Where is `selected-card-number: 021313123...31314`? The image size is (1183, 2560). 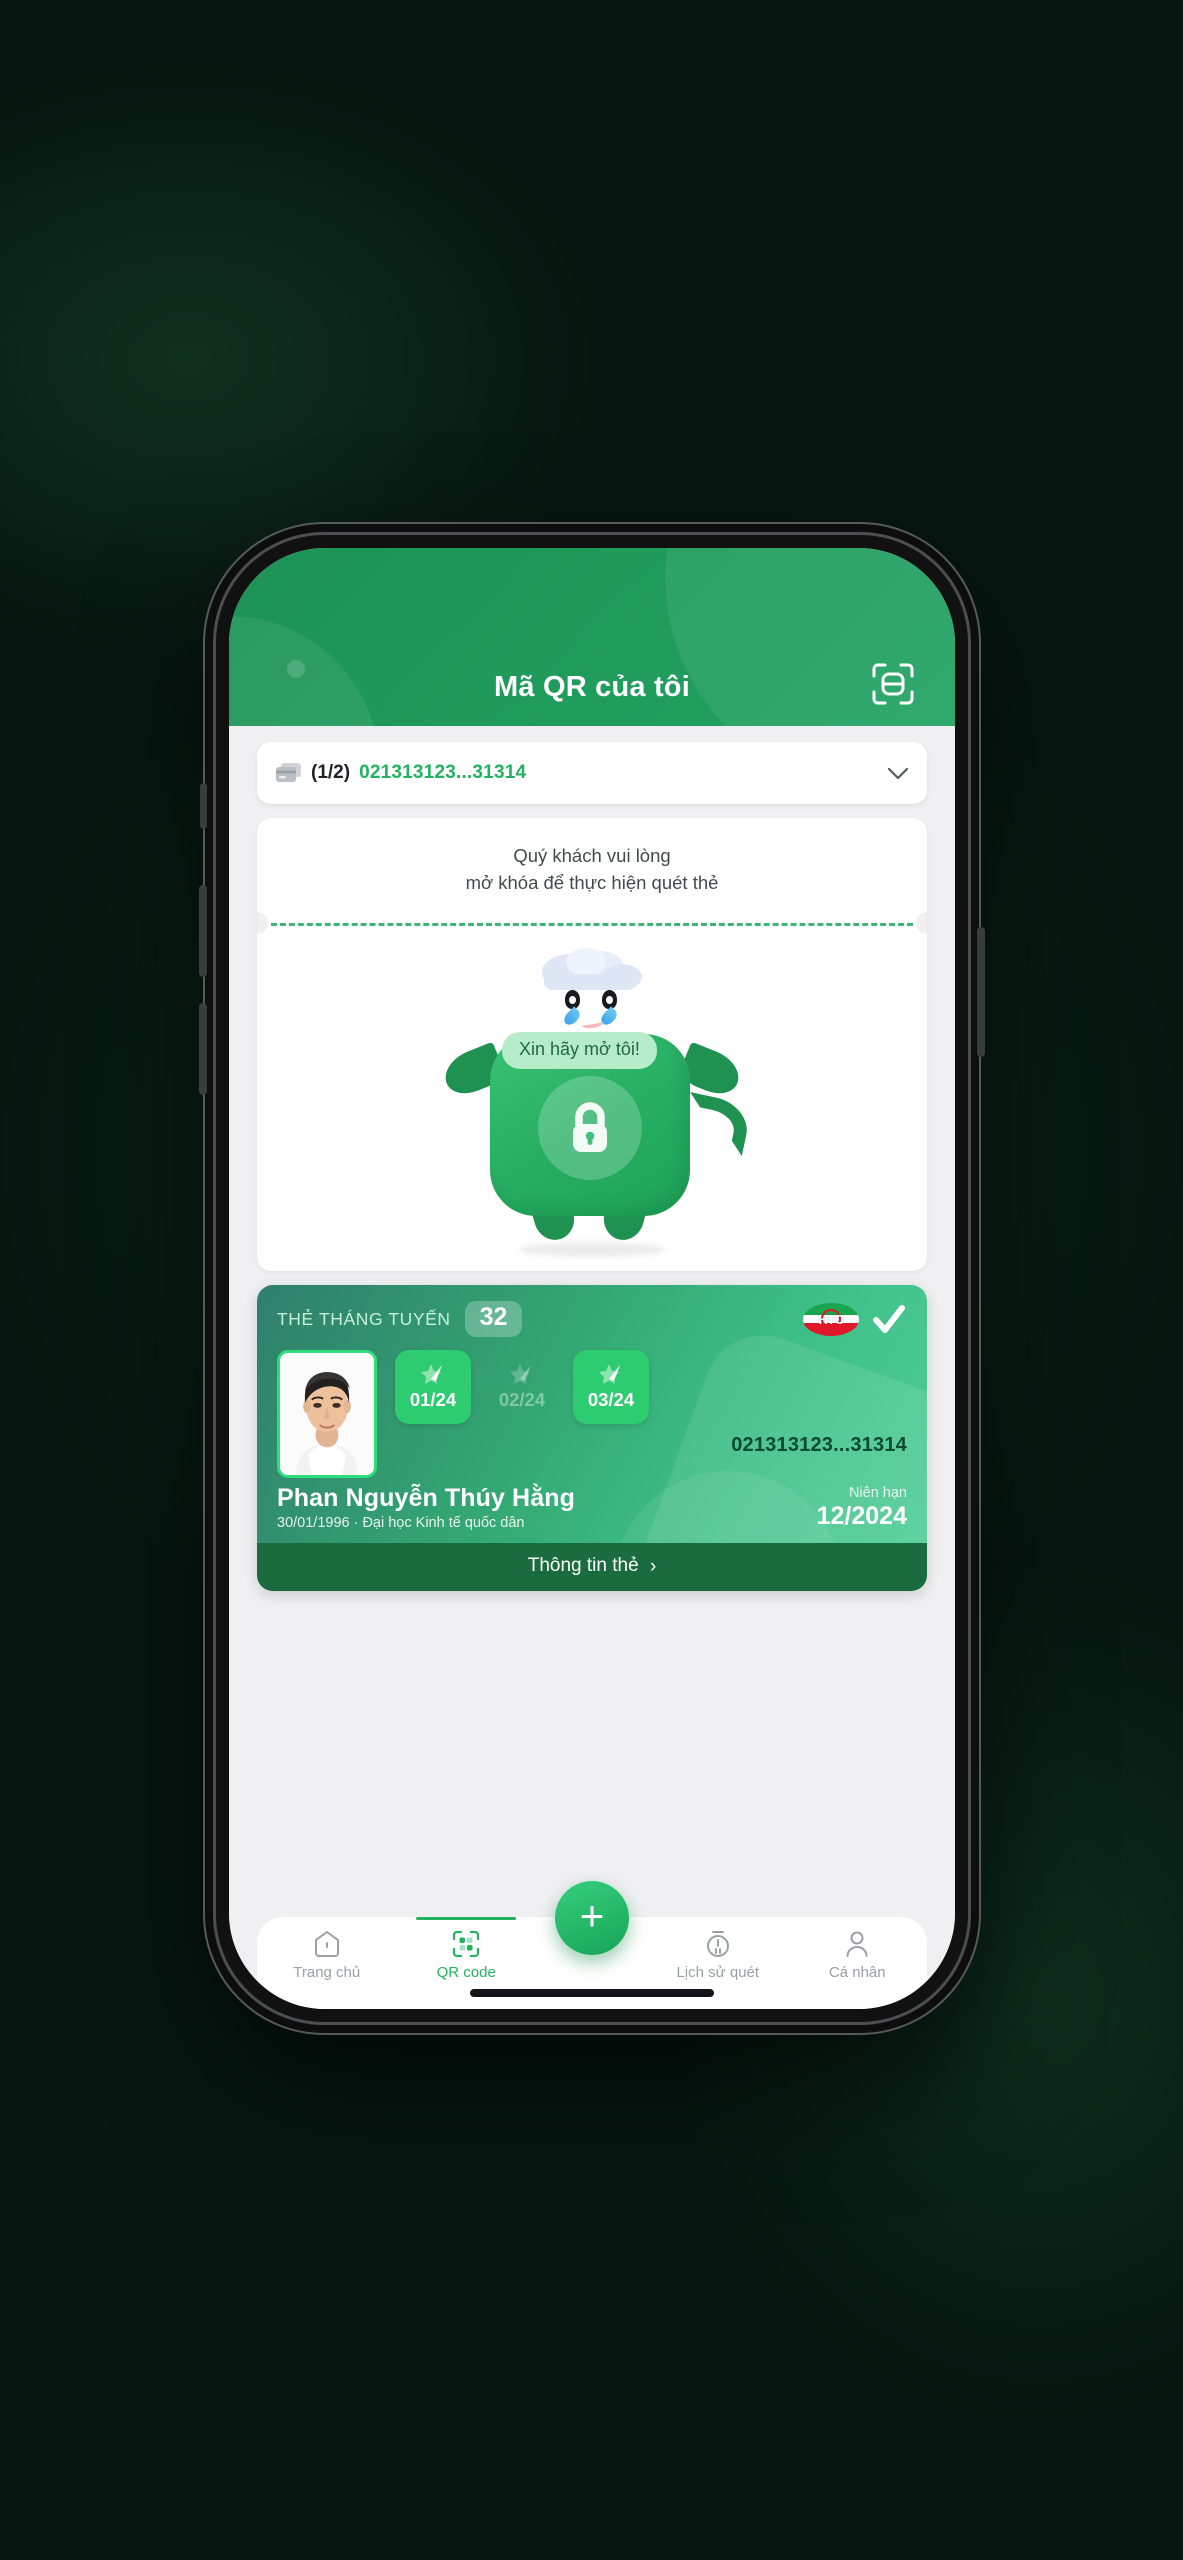
selected-card-number: 021313123...31314 is located at coordinates (443, 772).